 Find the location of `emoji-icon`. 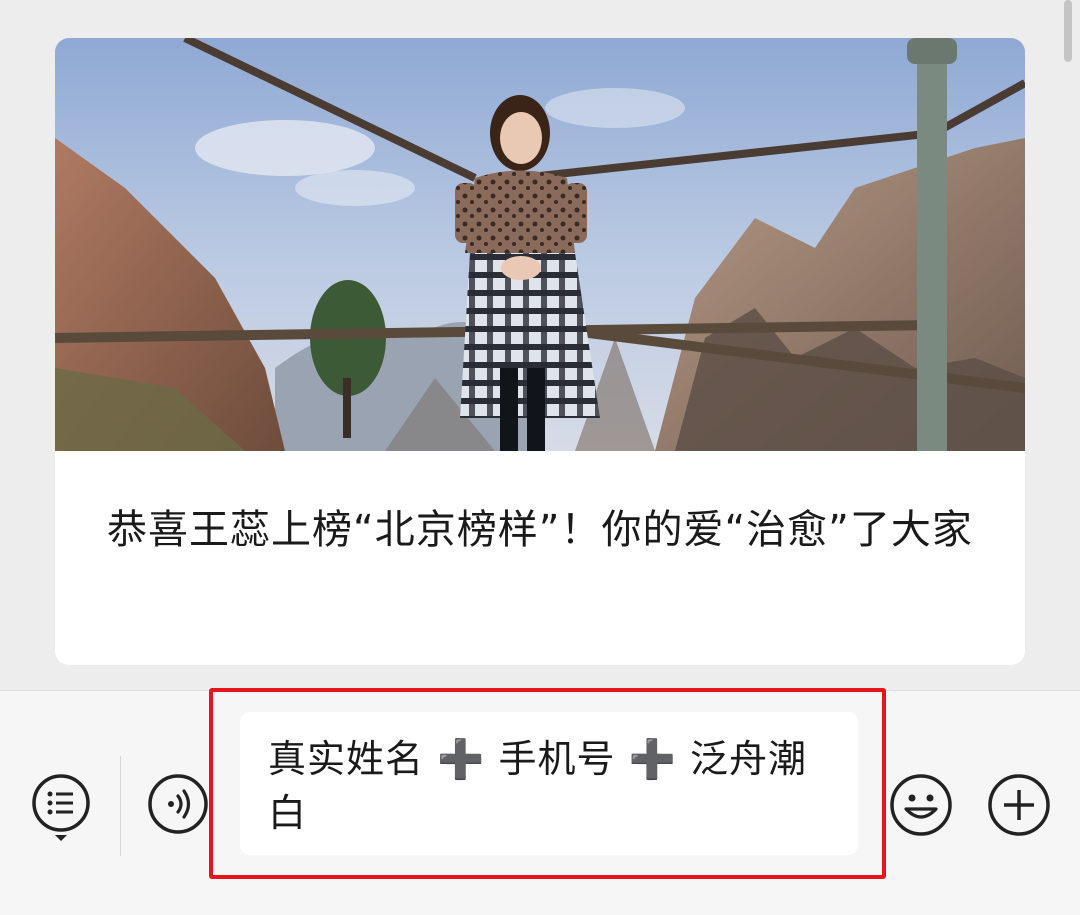

emoji-icon is located at coordinates (921, 805).